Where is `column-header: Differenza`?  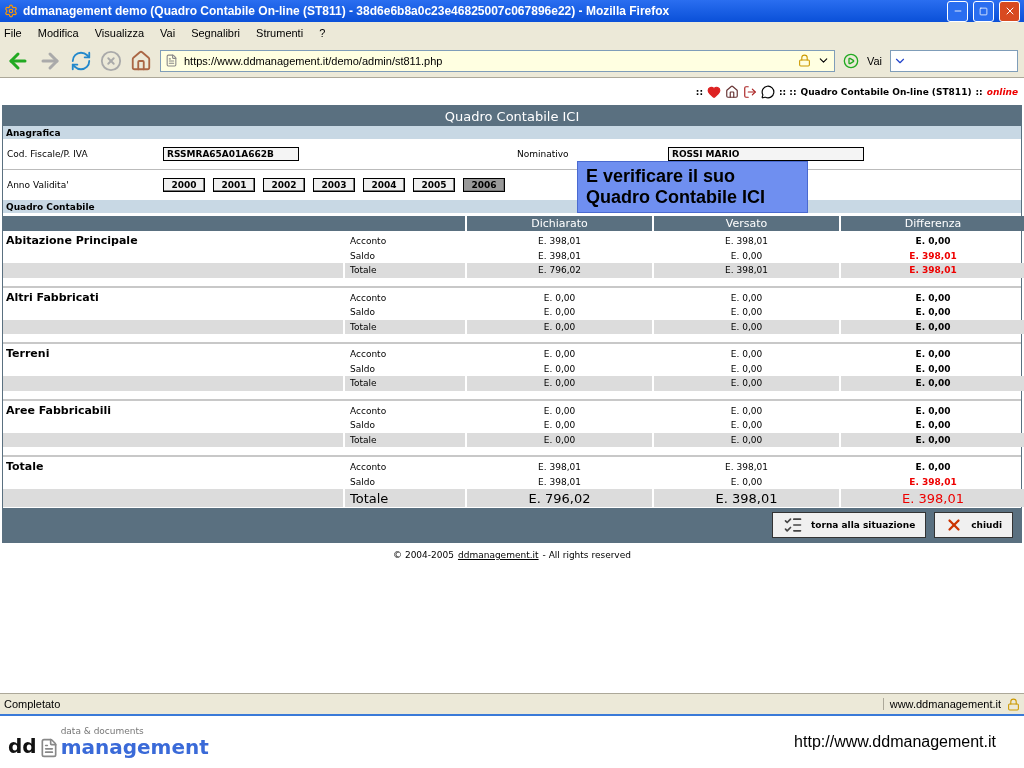
column-header: Differenza is located at coordinates (932, 223).